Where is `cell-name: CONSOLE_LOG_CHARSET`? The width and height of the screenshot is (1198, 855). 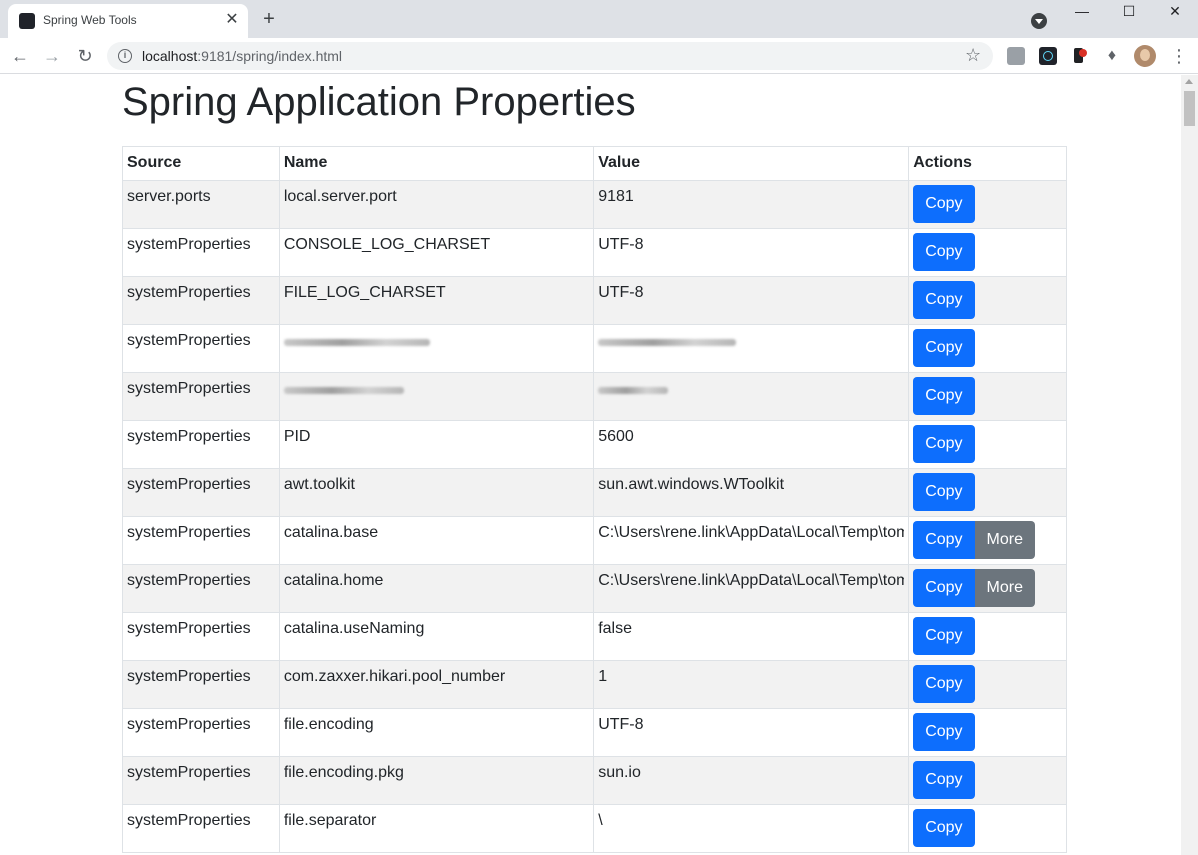
cell-name: CONSOLE_LOG_CHARSET is located at coordinates (436, 252).